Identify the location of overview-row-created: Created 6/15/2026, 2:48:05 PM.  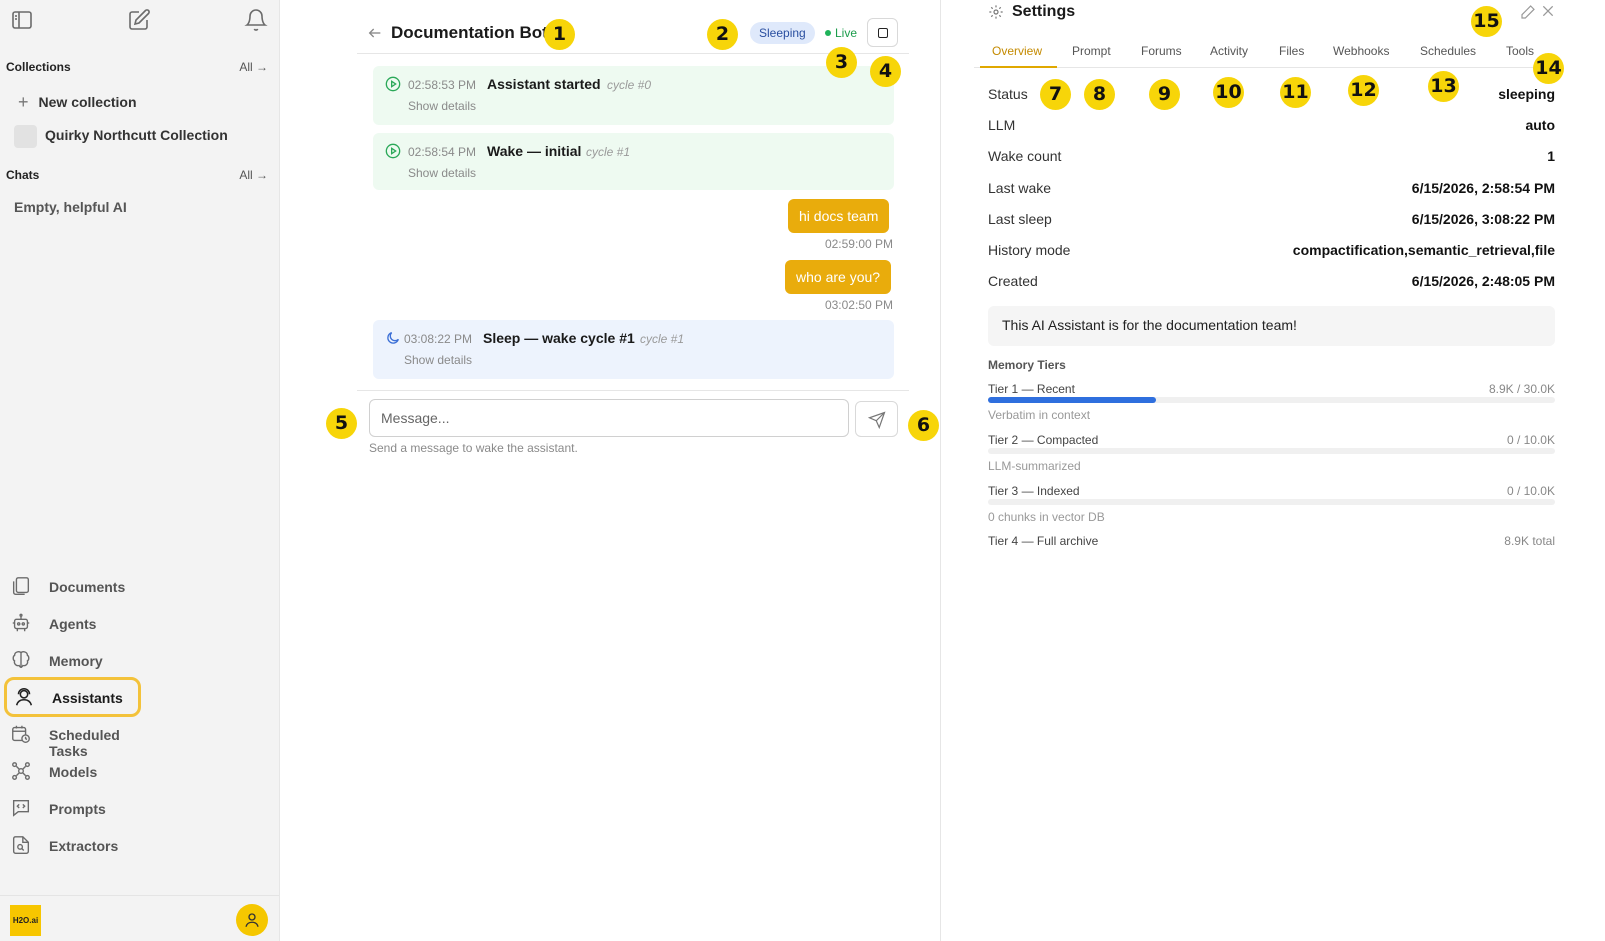
(1271, 283).